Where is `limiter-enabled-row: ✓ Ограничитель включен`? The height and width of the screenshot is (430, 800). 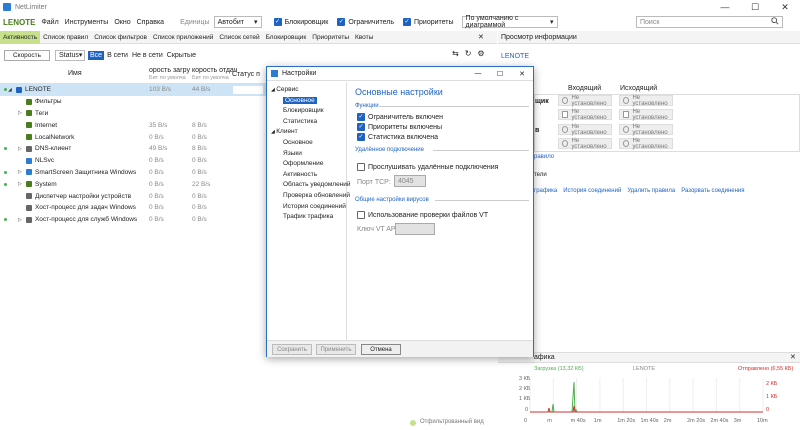
limiter-enabled-row: ✓ Ограничитель включен is located at coordinates (400, 117).